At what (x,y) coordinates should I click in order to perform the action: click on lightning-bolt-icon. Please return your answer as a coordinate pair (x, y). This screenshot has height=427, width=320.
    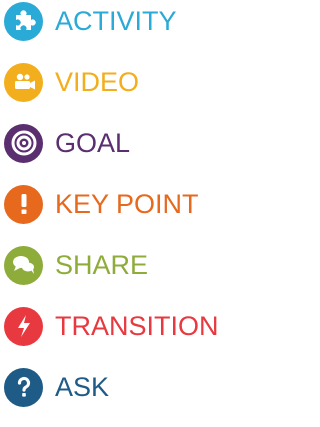
    Looking at the image, I should click on (23, 326).